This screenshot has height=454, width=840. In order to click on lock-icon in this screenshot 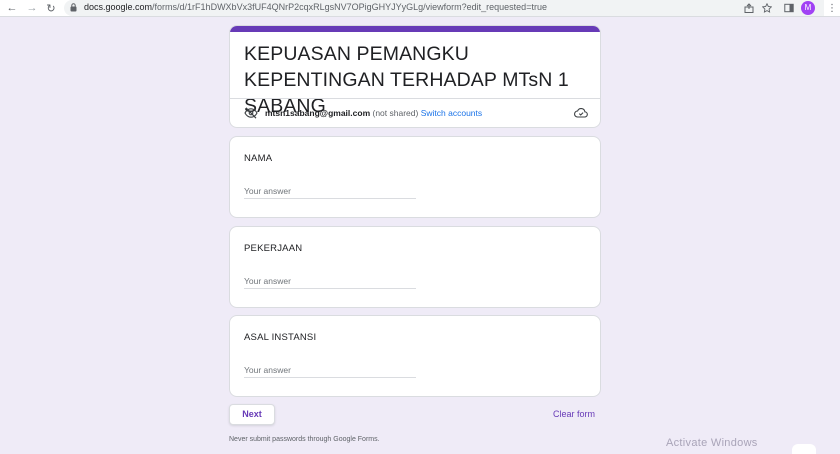, I will do `click(73, 7)`.